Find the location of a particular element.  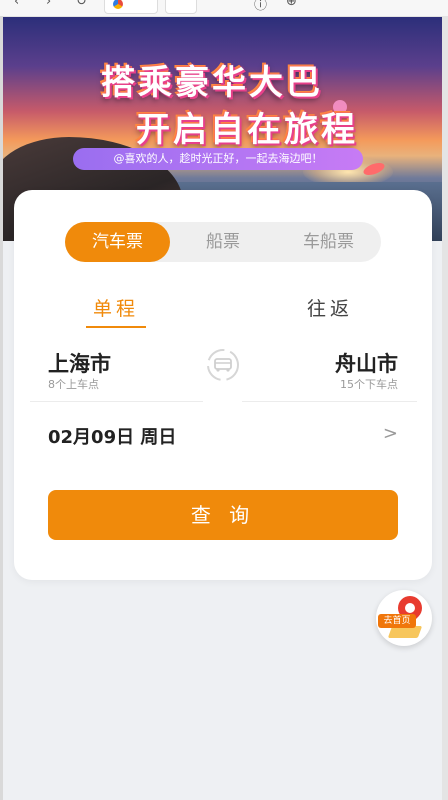

globe-icon: ⊕ is located at coordinates (294, 5).